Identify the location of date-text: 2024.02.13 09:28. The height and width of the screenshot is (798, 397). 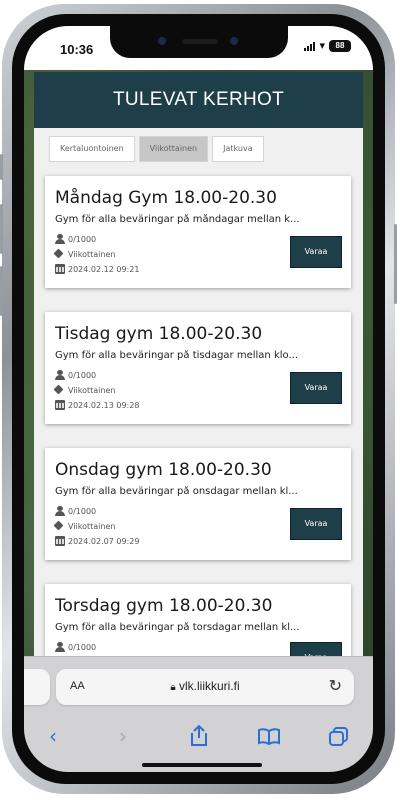
(104, 405).